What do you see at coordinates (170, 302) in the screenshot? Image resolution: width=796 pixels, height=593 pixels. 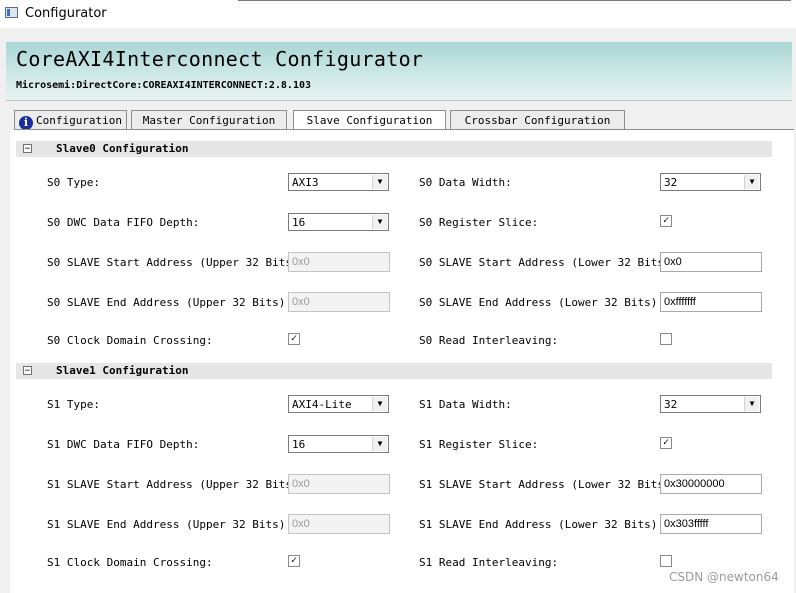 I see `s0-end-upper-label: S0 SLAVE End Address (Upper 32 Bits):` at bounding box center [170, 302].